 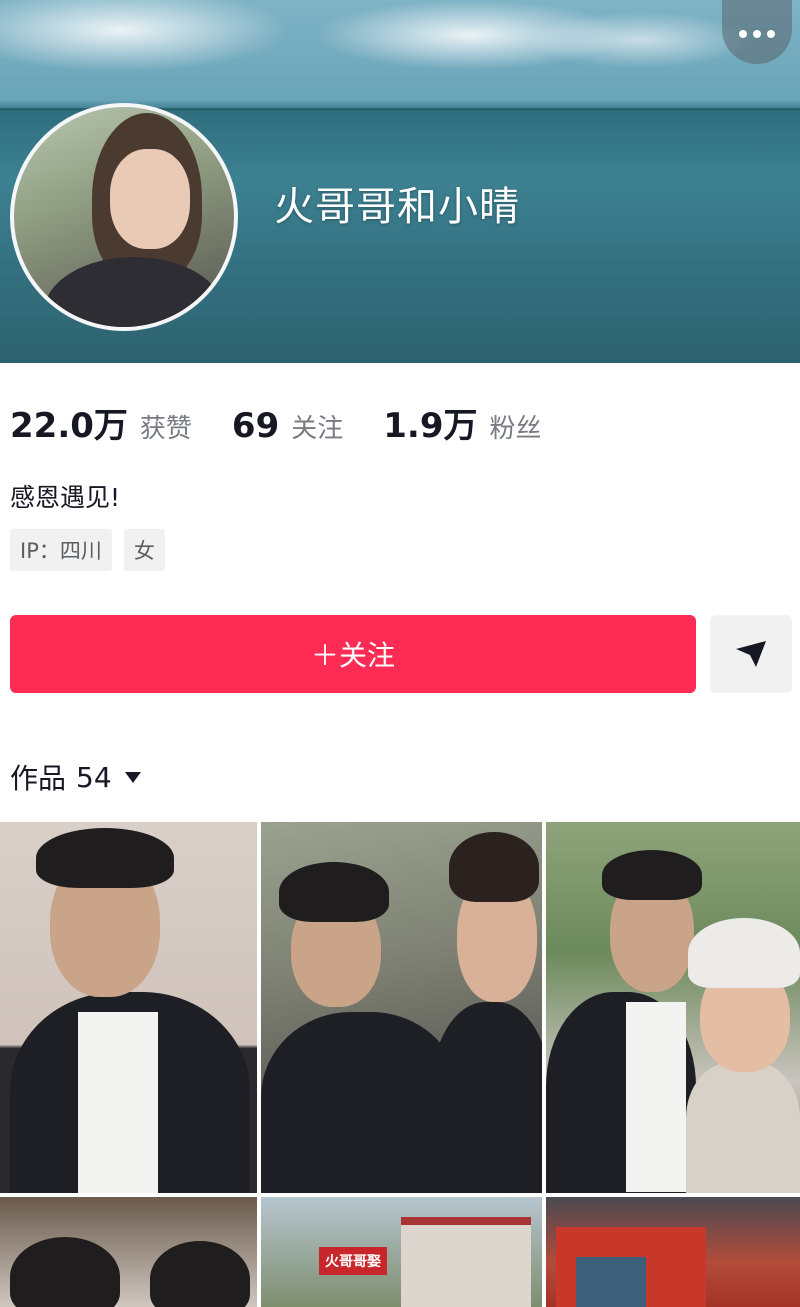 What do you see at coordinates (515, 429) in the screenshot?
I see `stat-label: 粉丝` at bounding box center [515, 429].